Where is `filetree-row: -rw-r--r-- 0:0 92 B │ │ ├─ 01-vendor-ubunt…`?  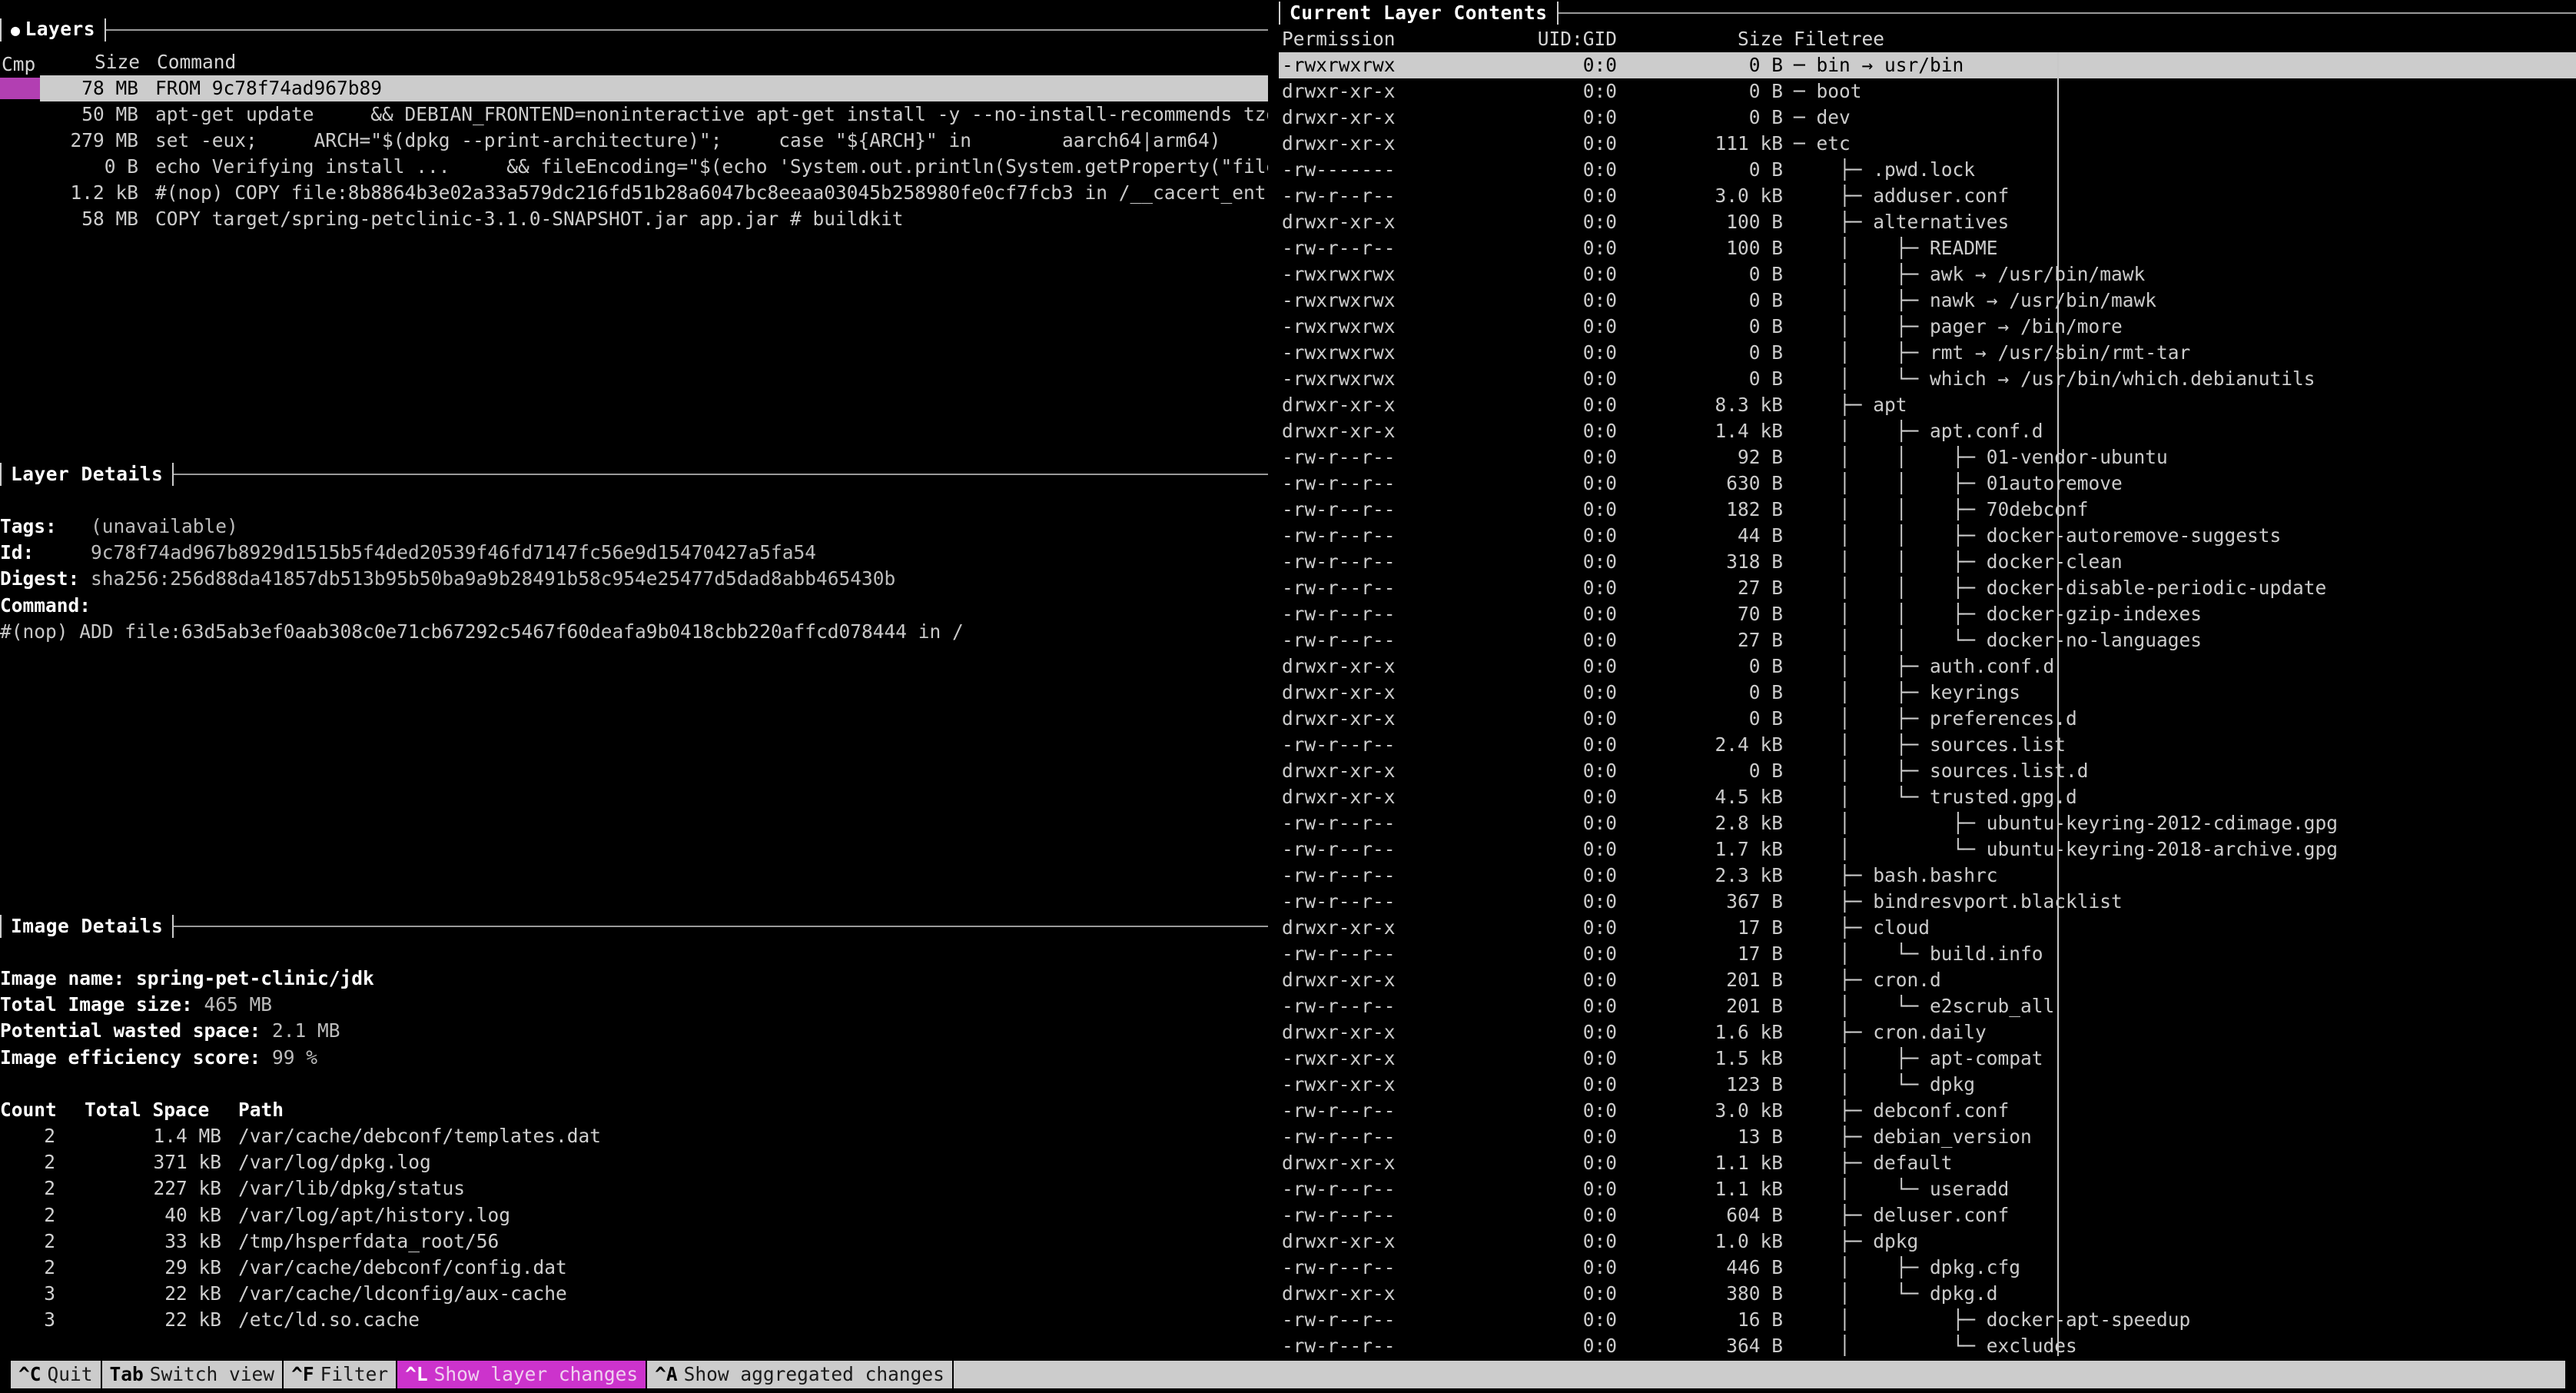 filetree-row: -rw-r--r-- 0:0 92 B │ │ ├─ 01-vendor-ubunt… is located at coordinates (1927, 457).